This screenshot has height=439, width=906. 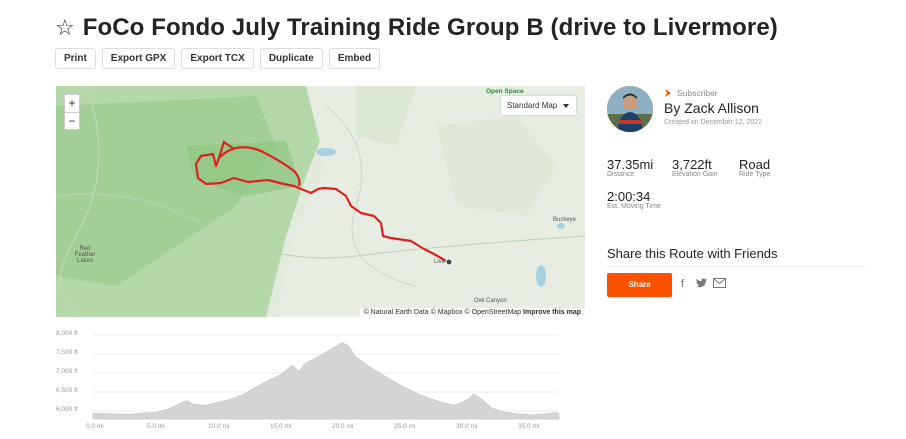 What do you see at coordinates (281, 426) in the screenshot?
I see `x-tick: 15.0 mi` at bounding box center [281, 426].